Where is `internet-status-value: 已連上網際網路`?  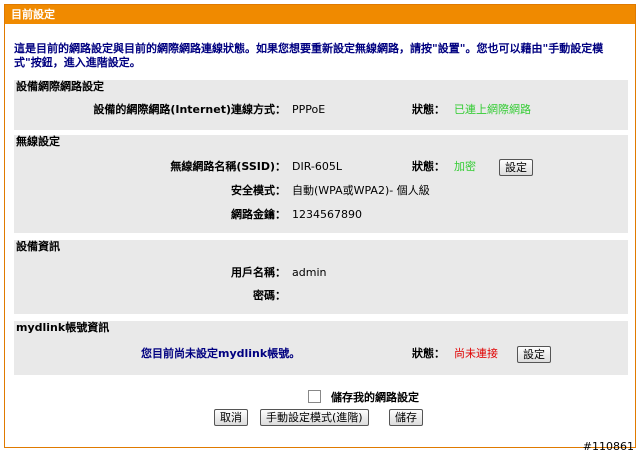
internet-status-value: 已連上網際網路 is located at coordinates (492, 109).